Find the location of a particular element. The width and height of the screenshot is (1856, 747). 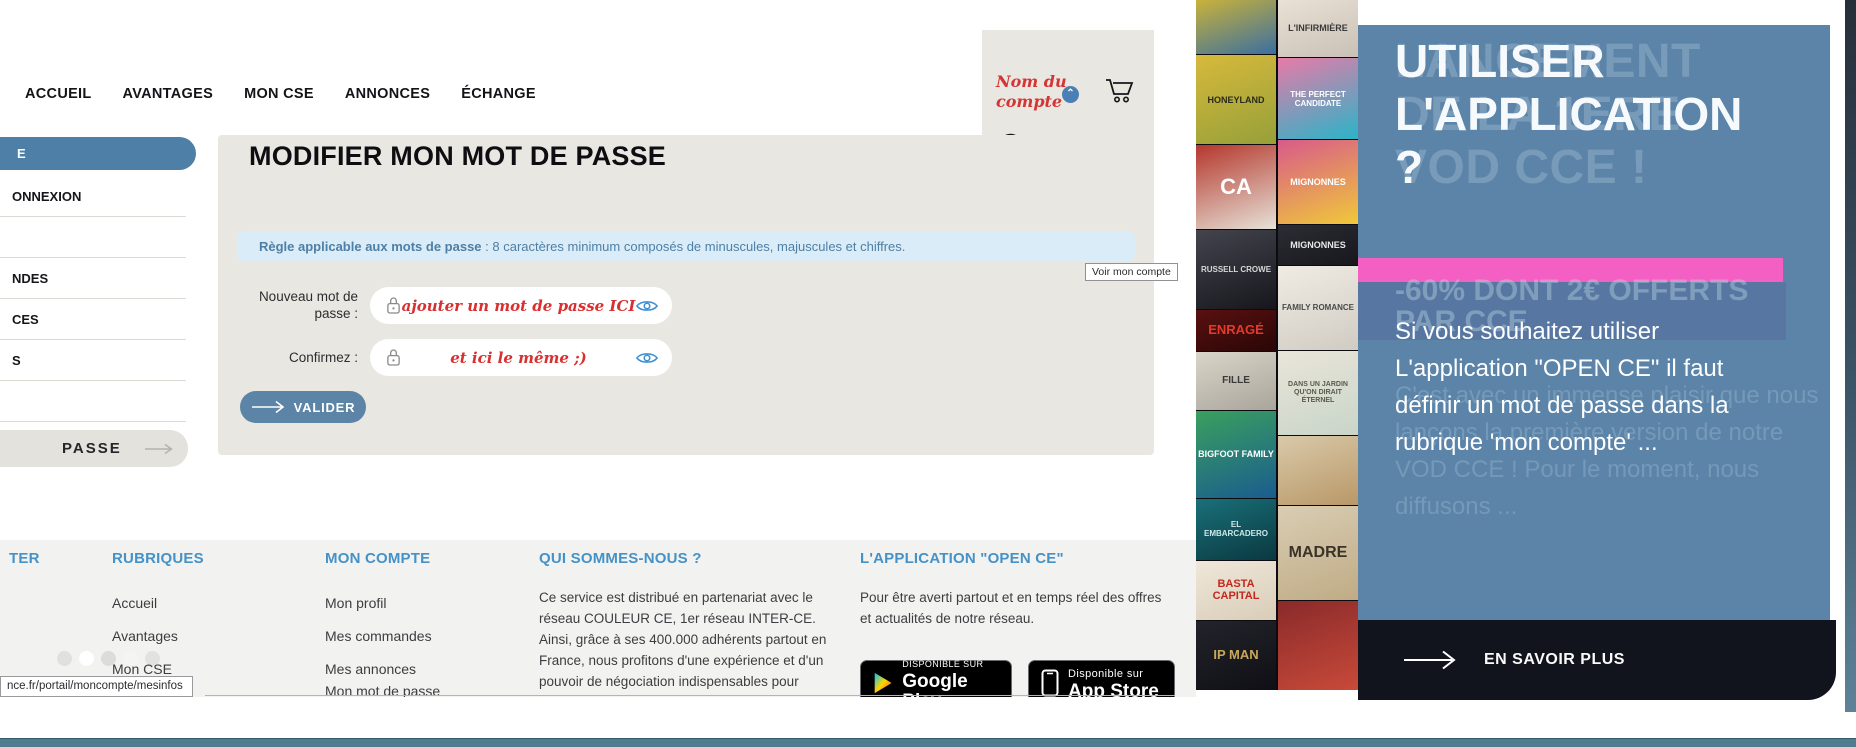

password-annotation: ajouter un mot de passe ICI is located at coordinates (518, 305).